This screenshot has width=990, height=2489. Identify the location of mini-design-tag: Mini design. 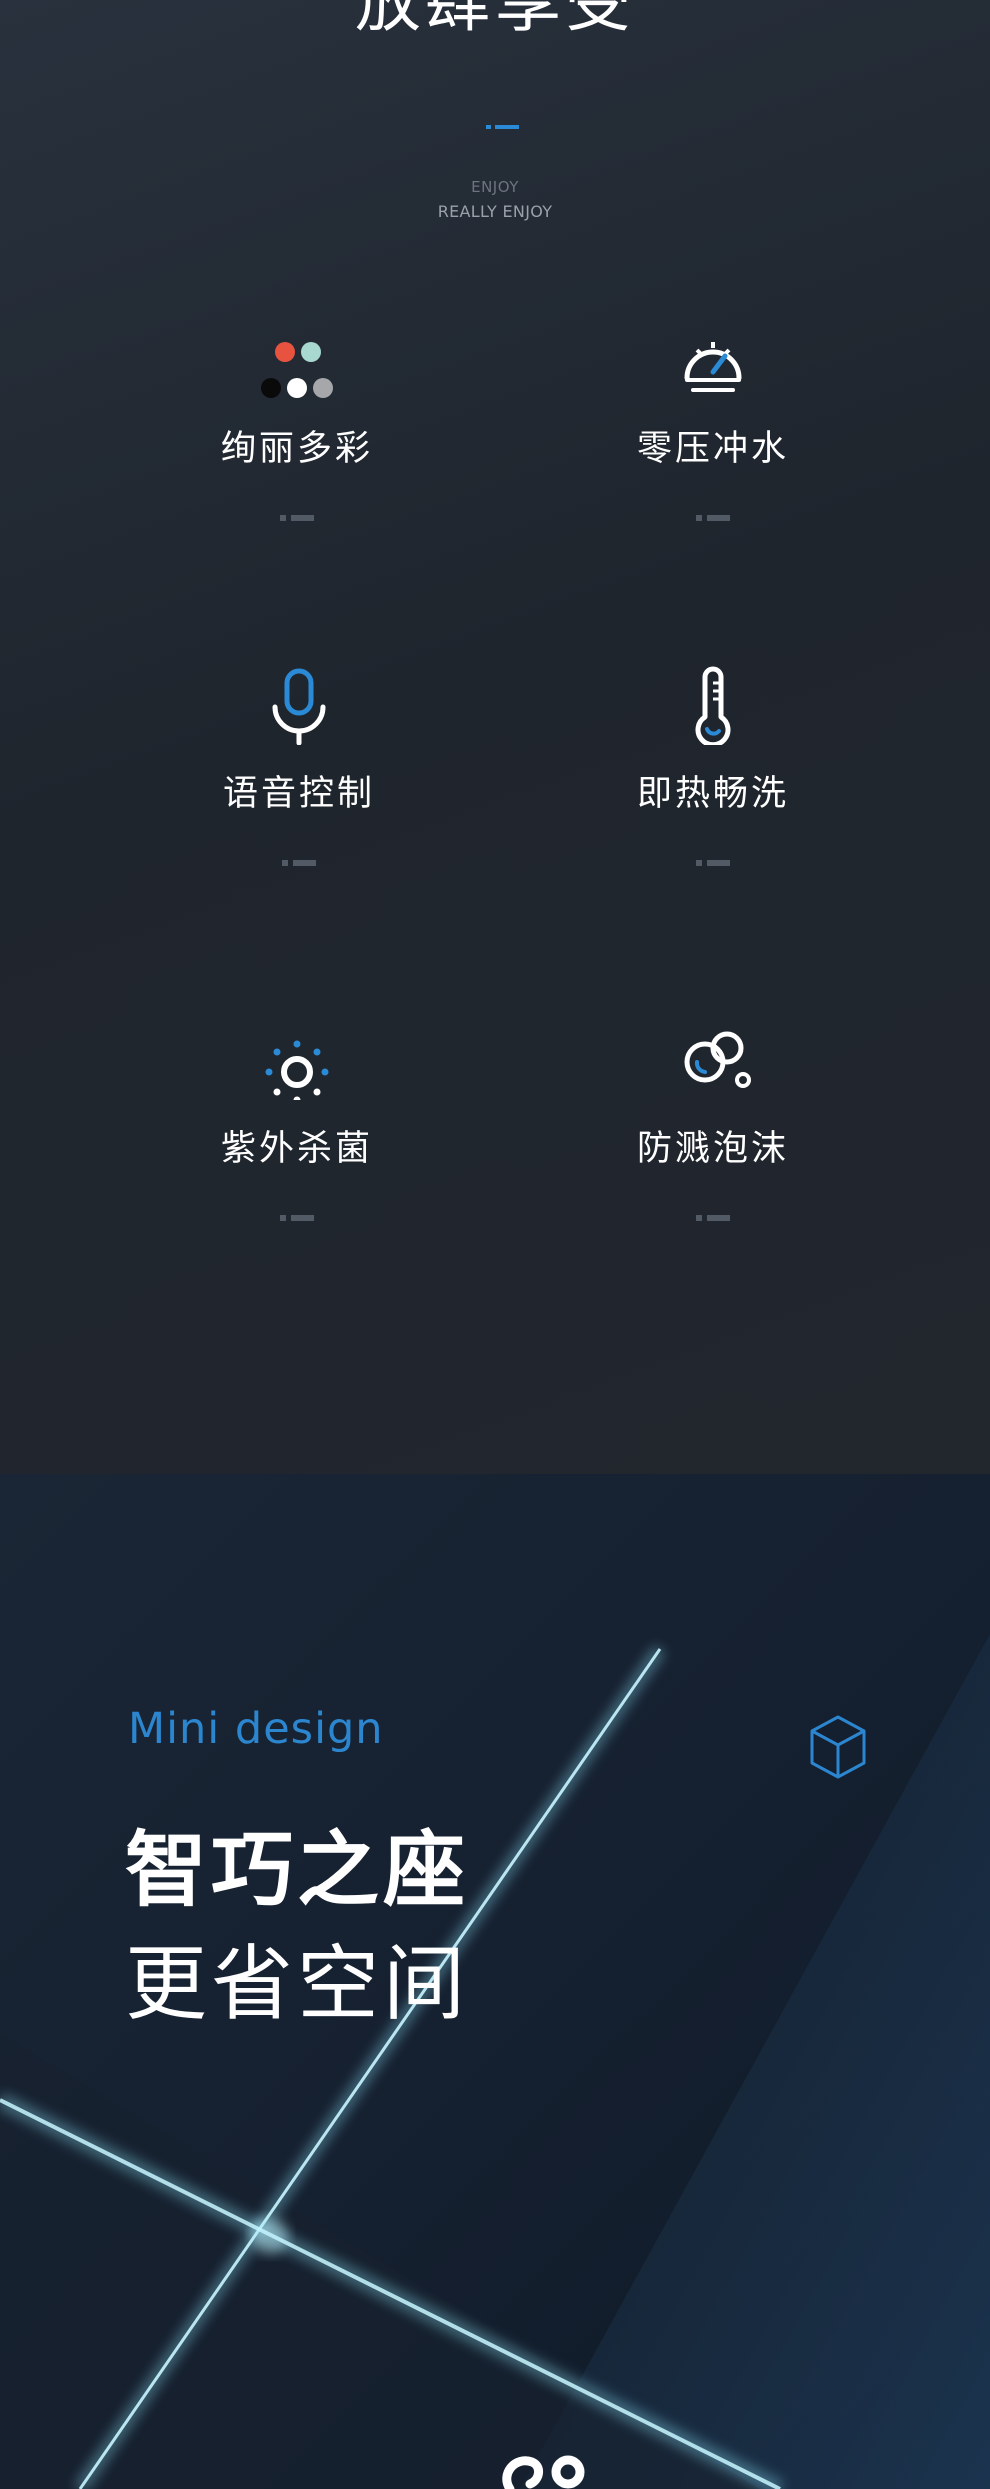
(256, 1729).